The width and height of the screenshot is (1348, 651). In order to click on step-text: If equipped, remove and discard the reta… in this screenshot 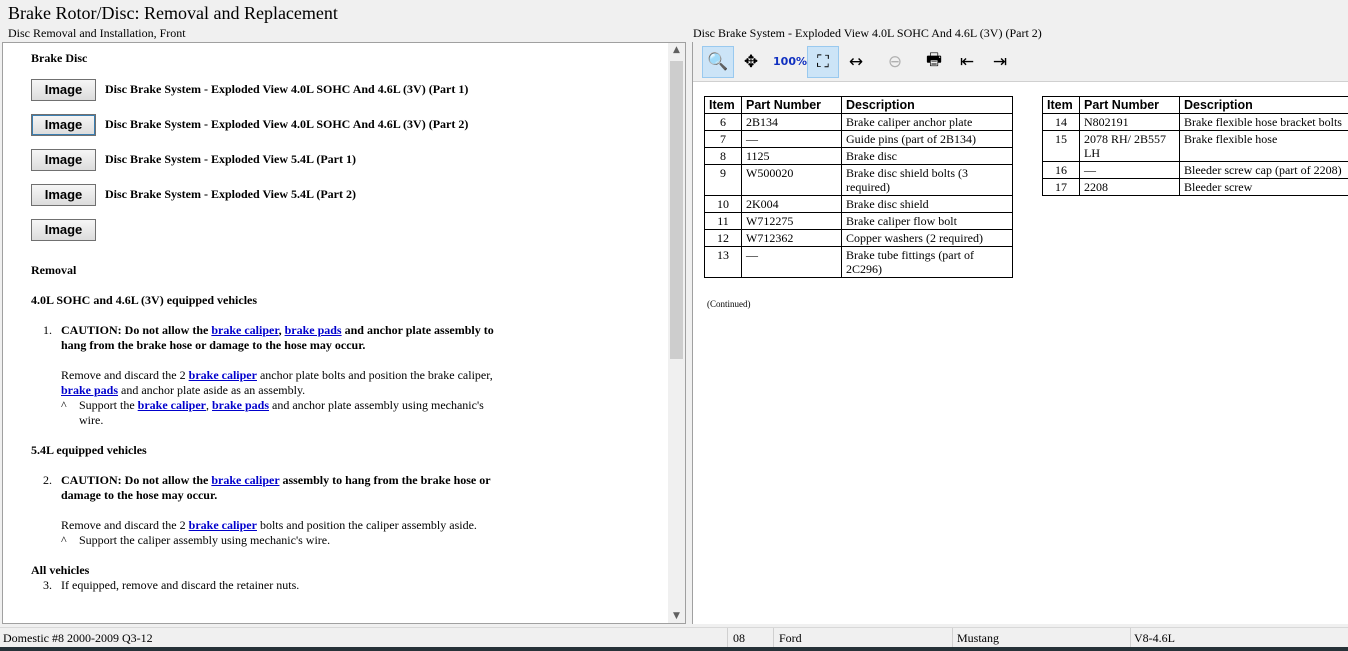, I will do `click(180, 585)`.